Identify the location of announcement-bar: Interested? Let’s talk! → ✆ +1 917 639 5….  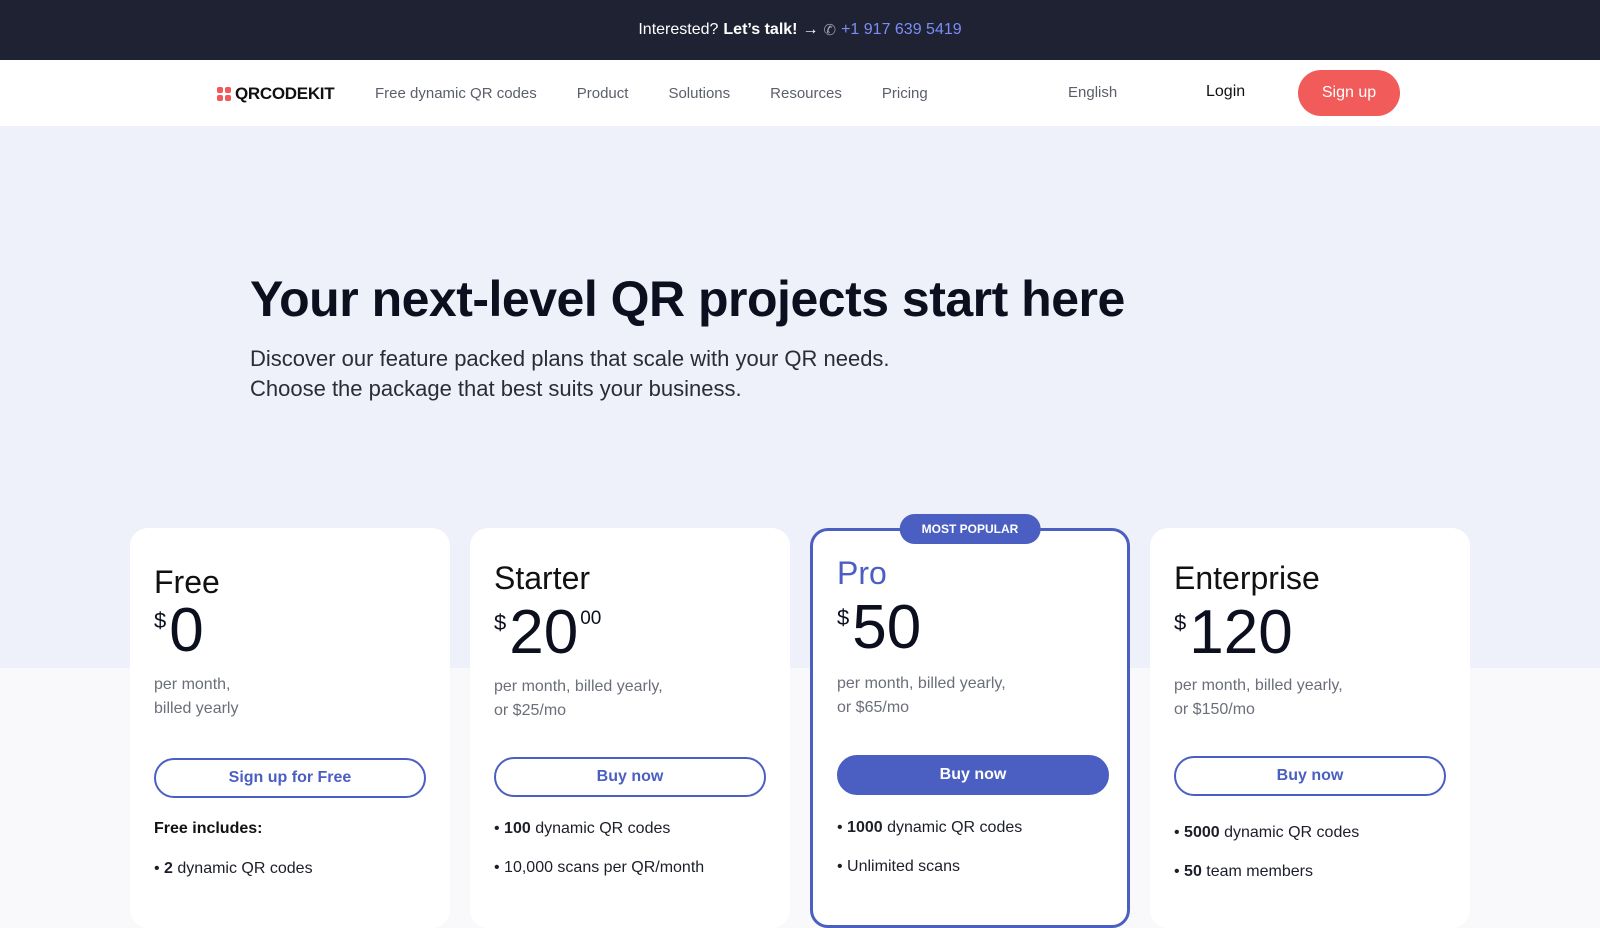
(800, 30).